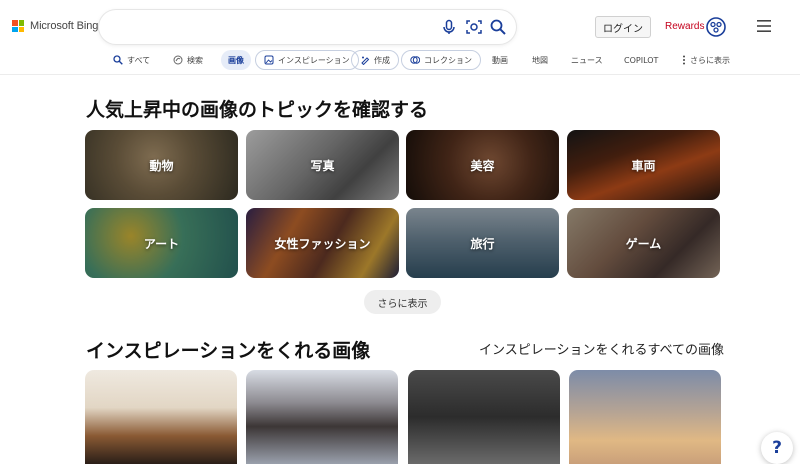 The width and height of the screenshot is (800, 464). Describe the element at coordinates (402, 302) in the screenshot. I see `show-more-button: さらに表示` at that location.